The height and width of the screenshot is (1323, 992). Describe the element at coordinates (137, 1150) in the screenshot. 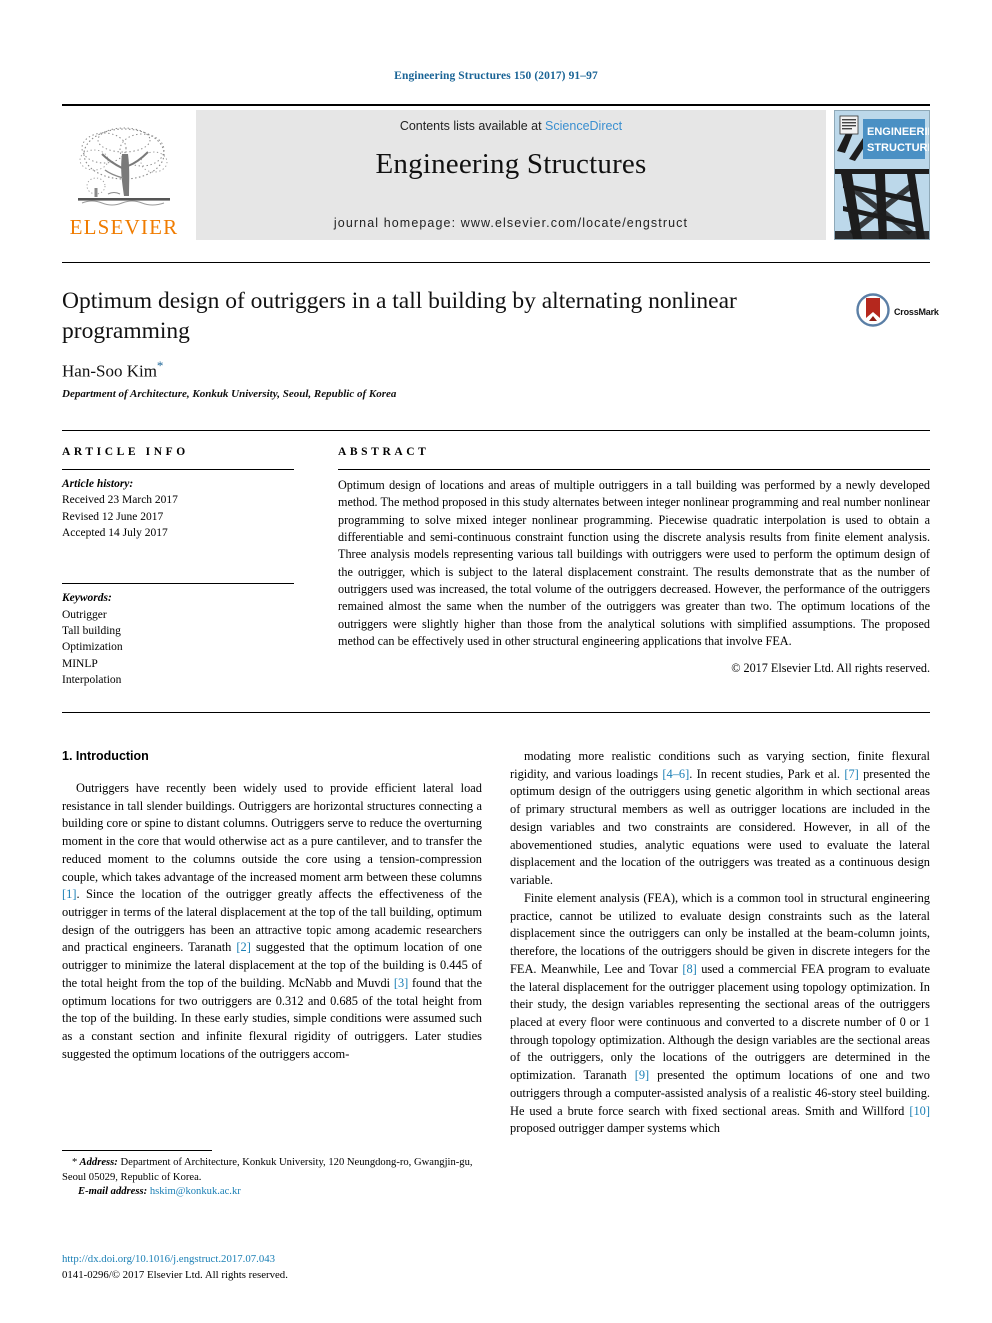

I see `footnote-divider` at that location.